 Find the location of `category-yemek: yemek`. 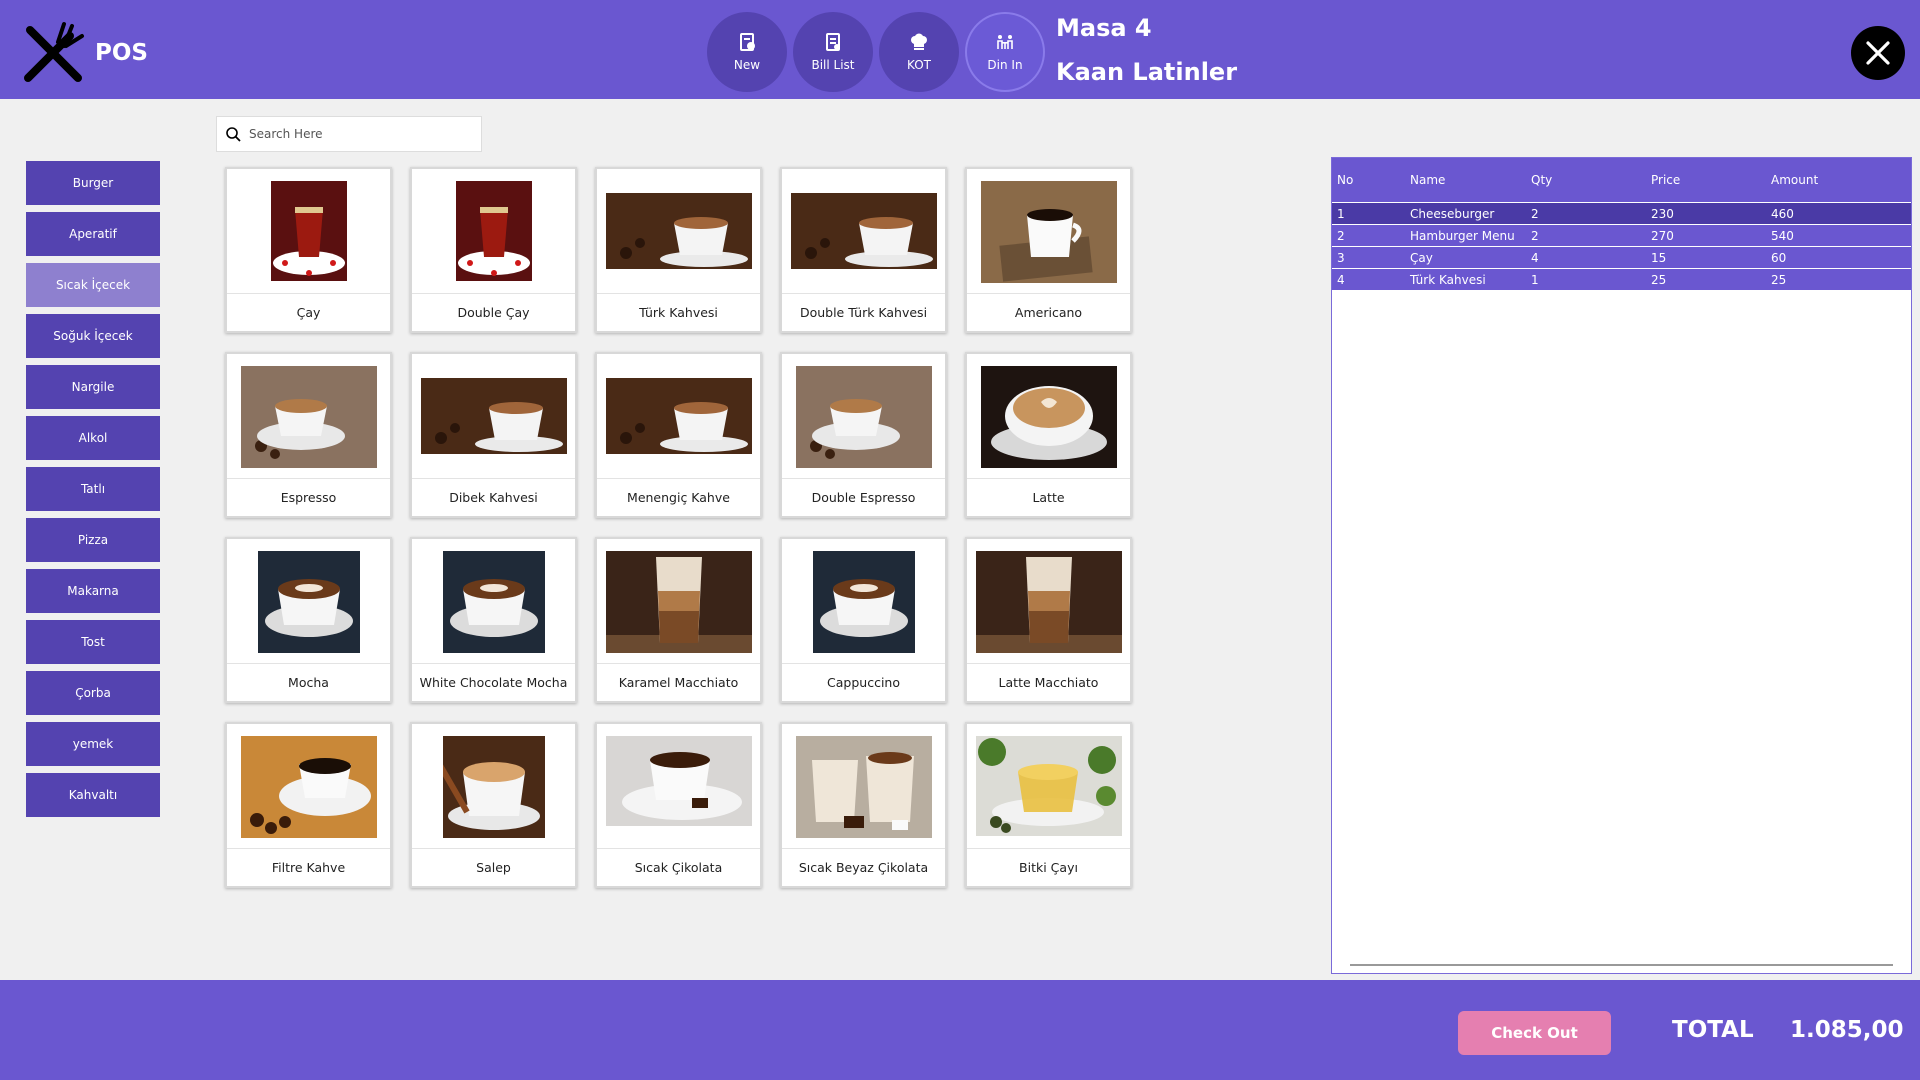

category-yemek: yemek is located at coordinates (93, 744).